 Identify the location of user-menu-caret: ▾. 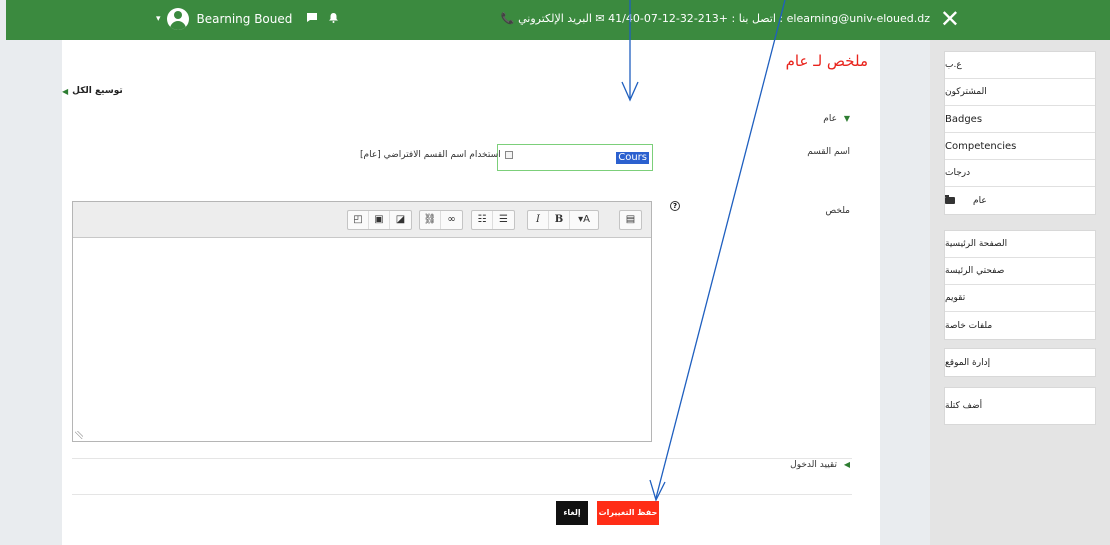
(158, 19).